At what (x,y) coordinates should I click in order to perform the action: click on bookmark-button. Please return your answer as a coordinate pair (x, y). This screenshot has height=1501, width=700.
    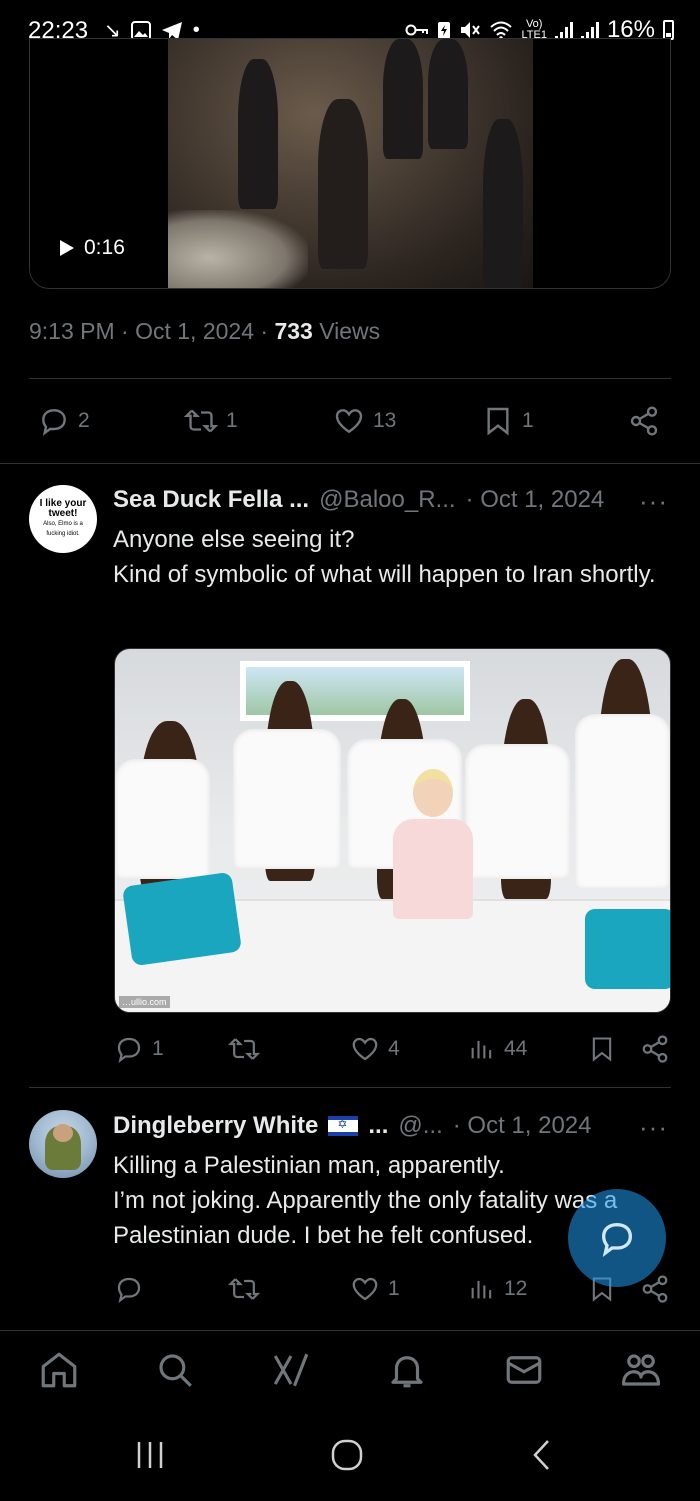
    Looking at the image, I should click on (602, 1049).